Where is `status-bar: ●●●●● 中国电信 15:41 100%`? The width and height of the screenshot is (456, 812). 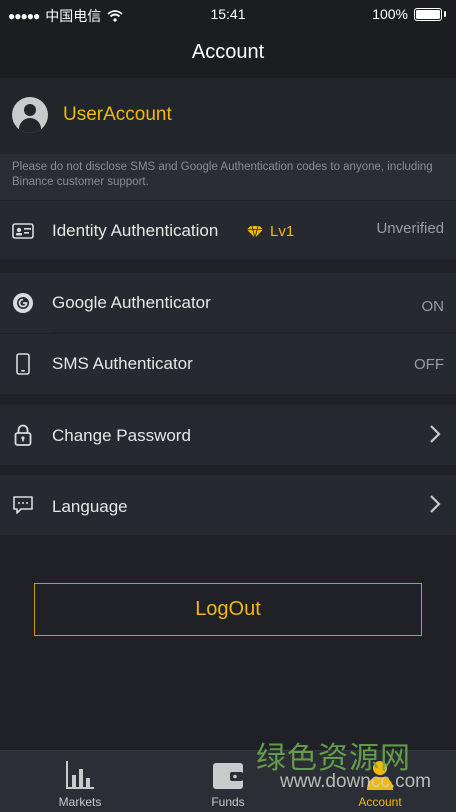 status-bar: ●●●●● 中国电信 15:41 100% is located at coordinates (228, 14).